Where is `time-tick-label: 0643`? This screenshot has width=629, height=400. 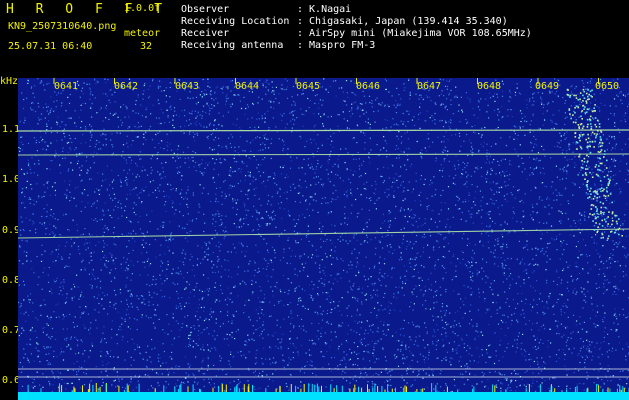
time-tick-label: 0643 is located at coordinates (187, 86).